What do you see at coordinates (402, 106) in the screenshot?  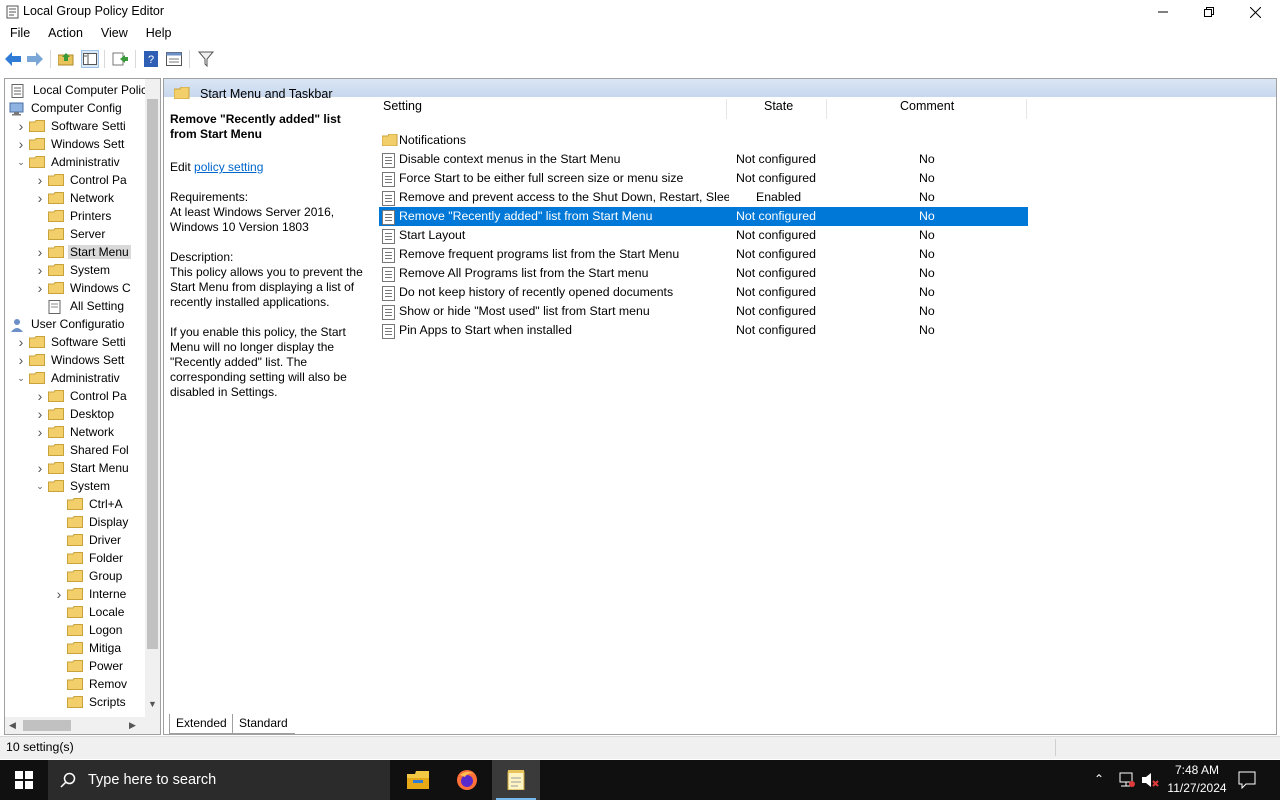 I see `column-setting: Setting` at bounding box center [402, 106].